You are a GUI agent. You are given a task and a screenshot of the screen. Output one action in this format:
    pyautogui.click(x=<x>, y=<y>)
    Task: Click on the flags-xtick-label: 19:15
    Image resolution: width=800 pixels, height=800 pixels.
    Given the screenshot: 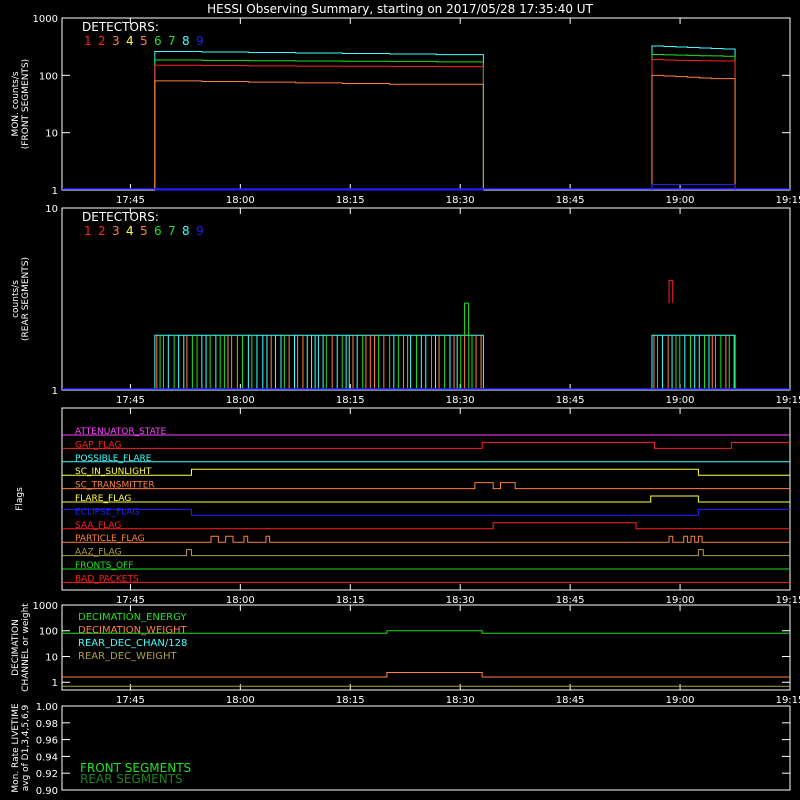 What is the action you would take?
    pyautogui.click(x=788, y=600)
    